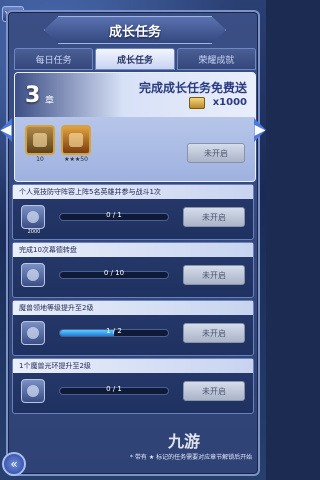 This screenshot has height=480, width=320. I want to click on task-reward-amount: 2000, so click(34, 232).